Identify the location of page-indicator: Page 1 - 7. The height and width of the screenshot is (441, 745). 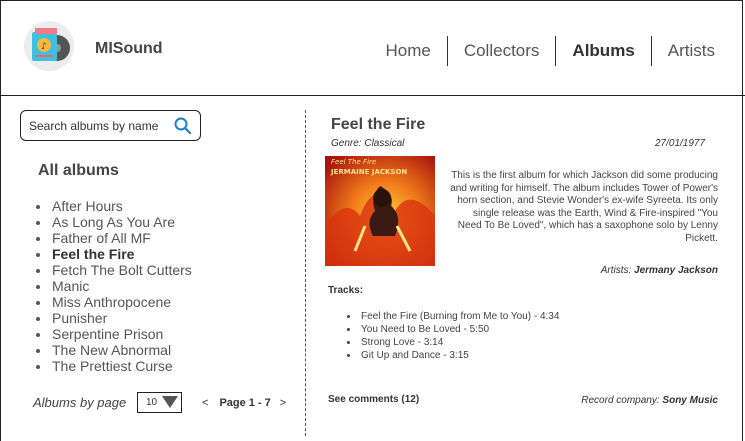
(245, 403).